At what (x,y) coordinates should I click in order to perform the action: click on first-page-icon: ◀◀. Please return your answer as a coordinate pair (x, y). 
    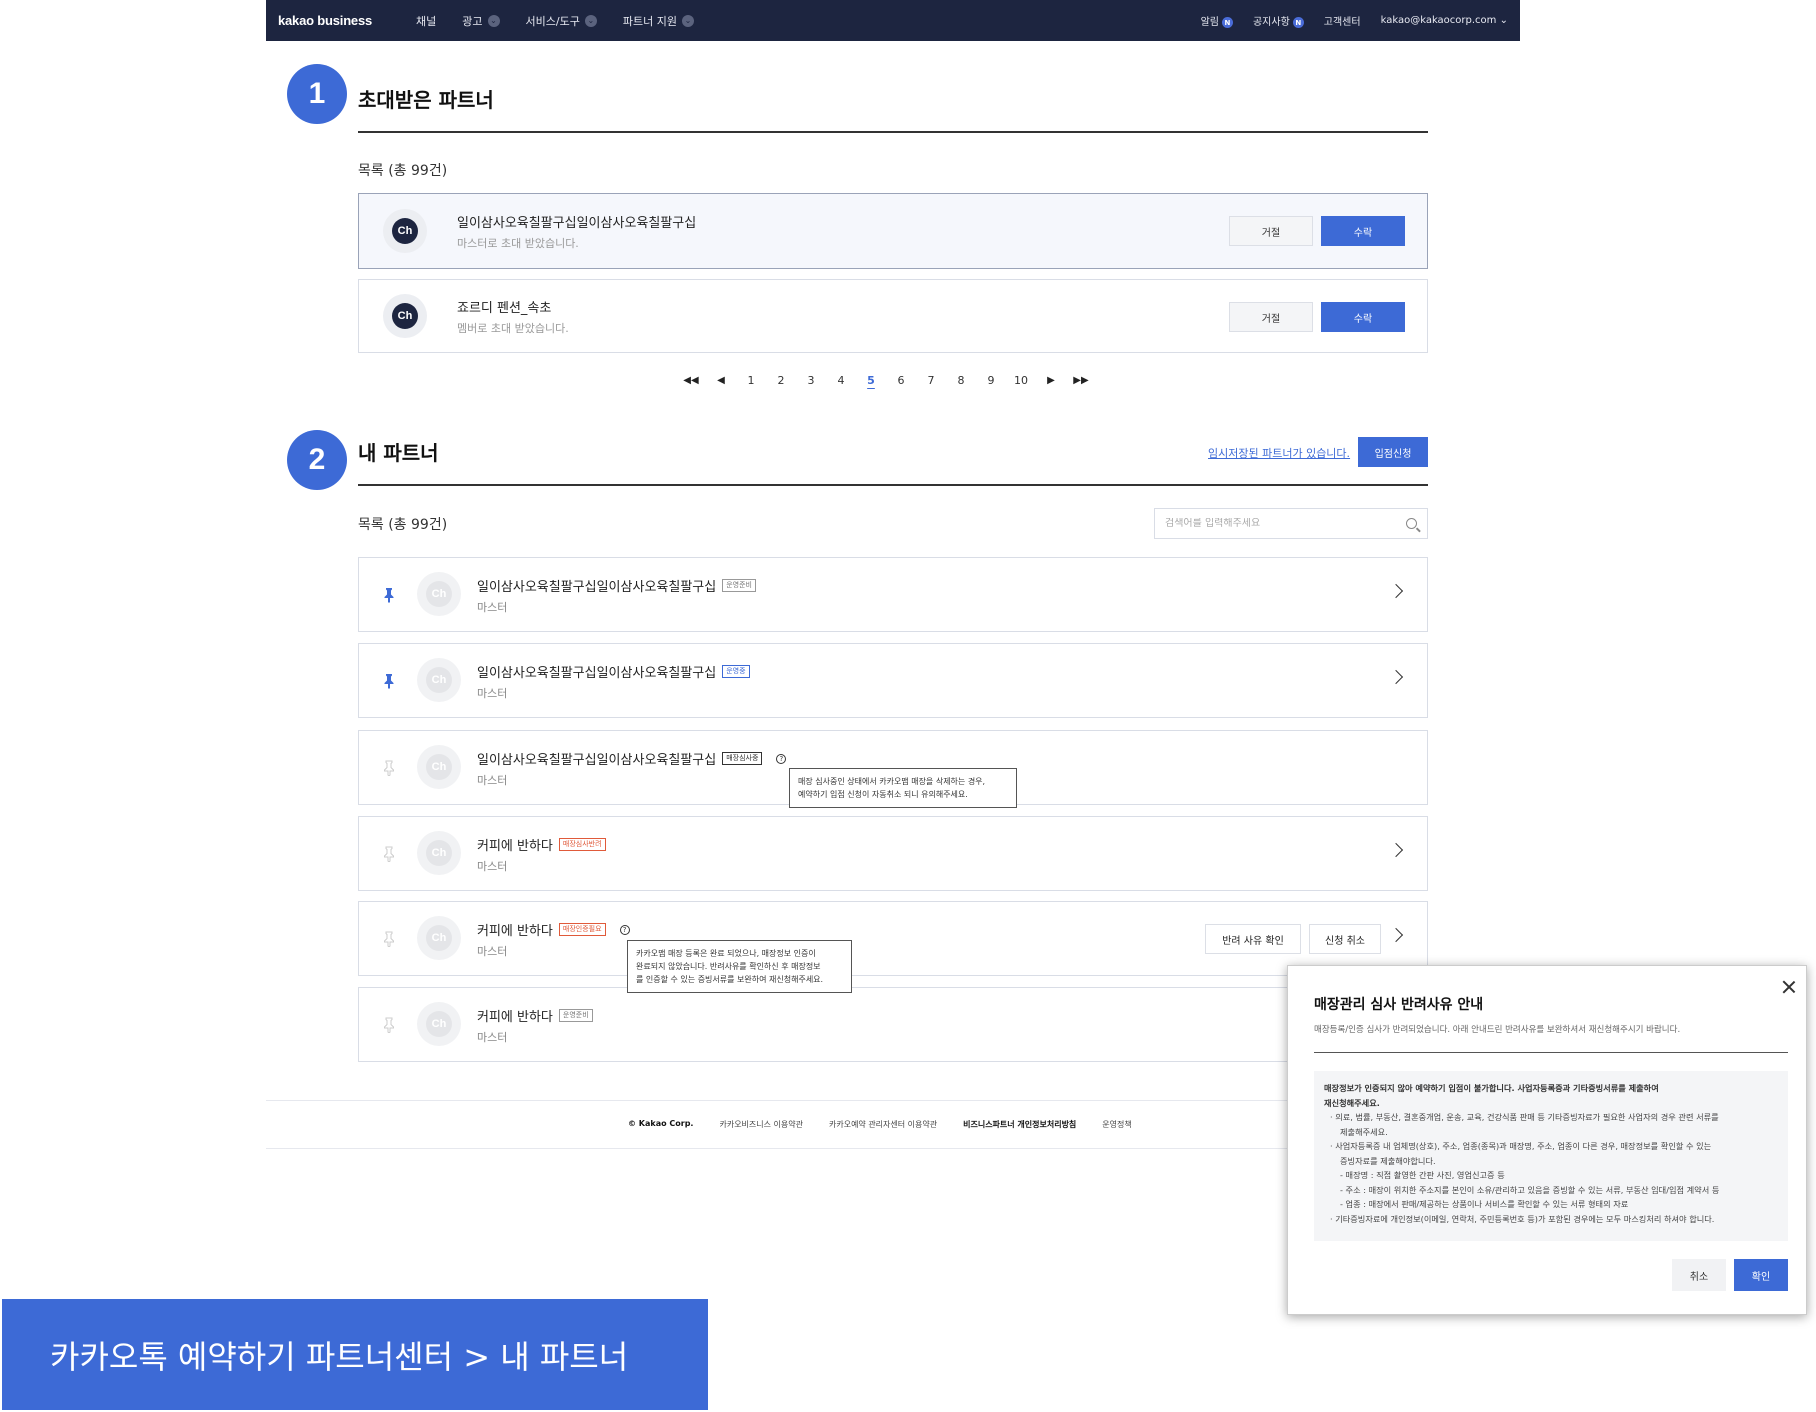
    Looking at the image, I should click on (691, 380).